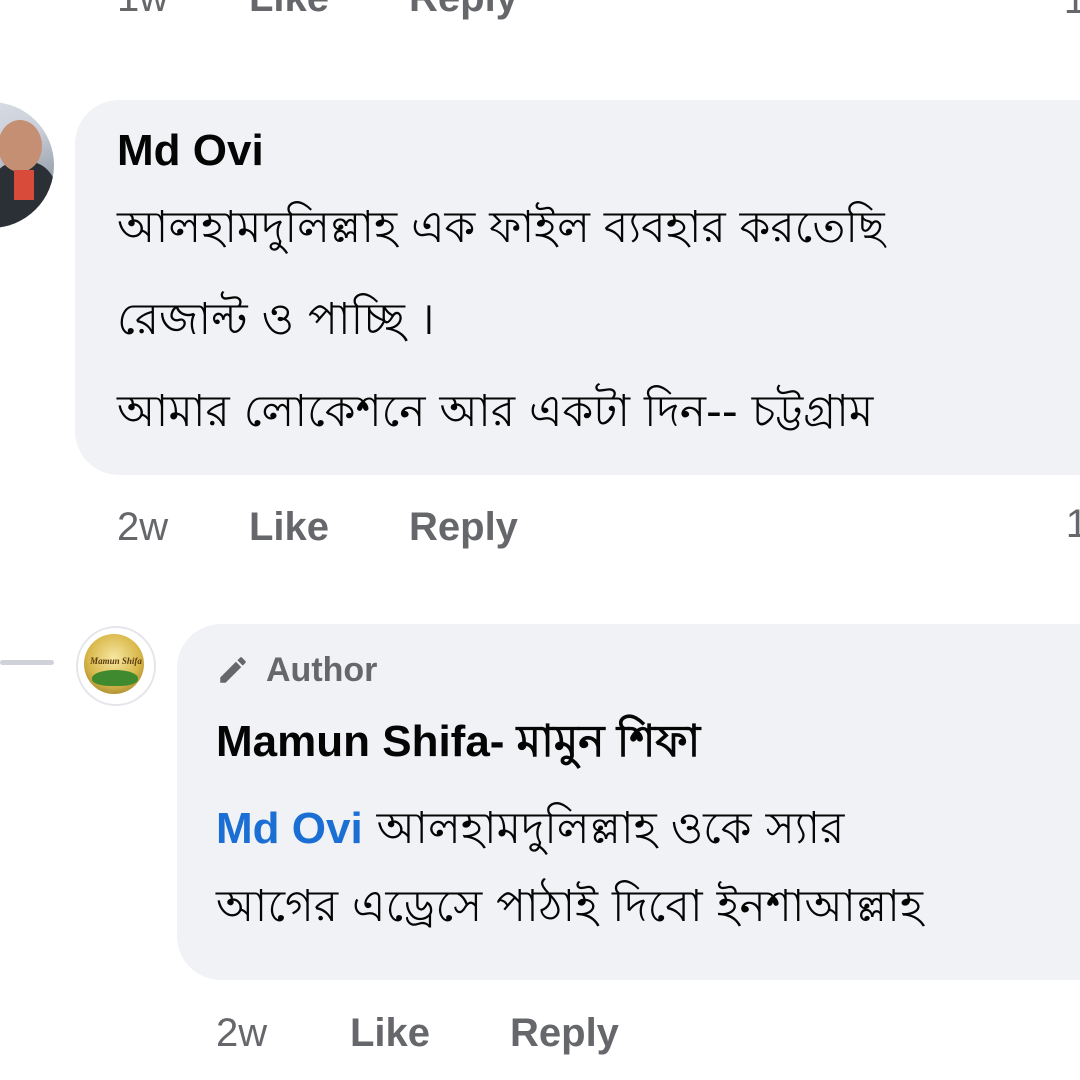 The width and height of the screenshot is (1080, 1080). What do you see at coordinates (570, 906) in the screenshot?
I see `reply-text-line: আগের এড্রেসে পাঠাই দিবো ইনশাআল্লাহ` at bounding box center [570, 906].